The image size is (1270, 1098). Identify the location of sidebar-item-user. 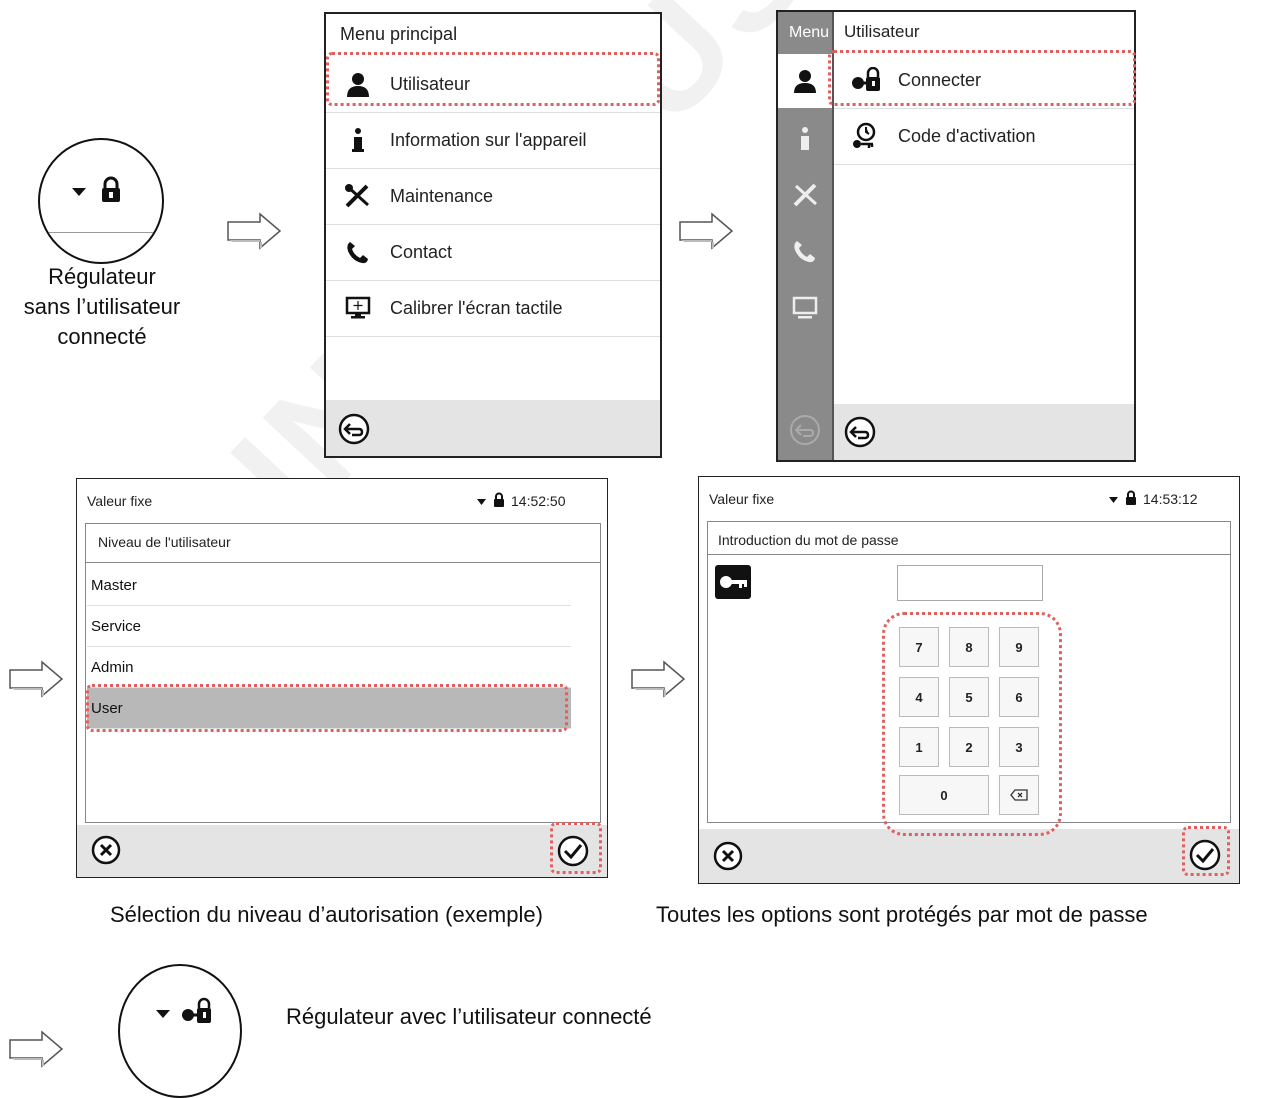
(805, 81).